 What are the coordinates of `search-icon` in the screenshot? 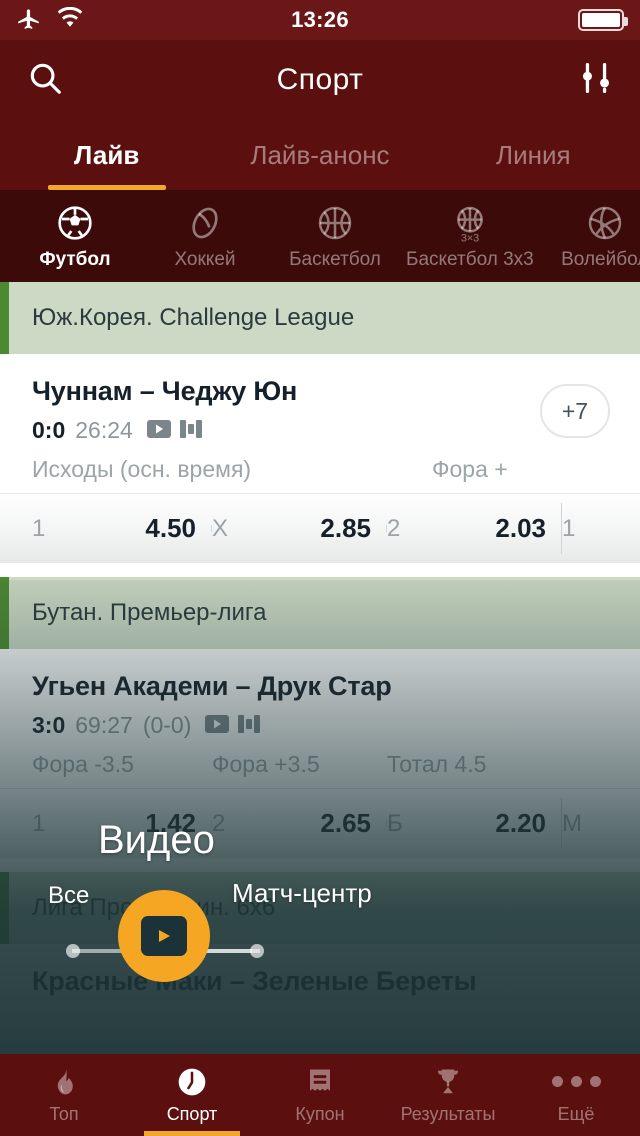 It's located at (45, 80).